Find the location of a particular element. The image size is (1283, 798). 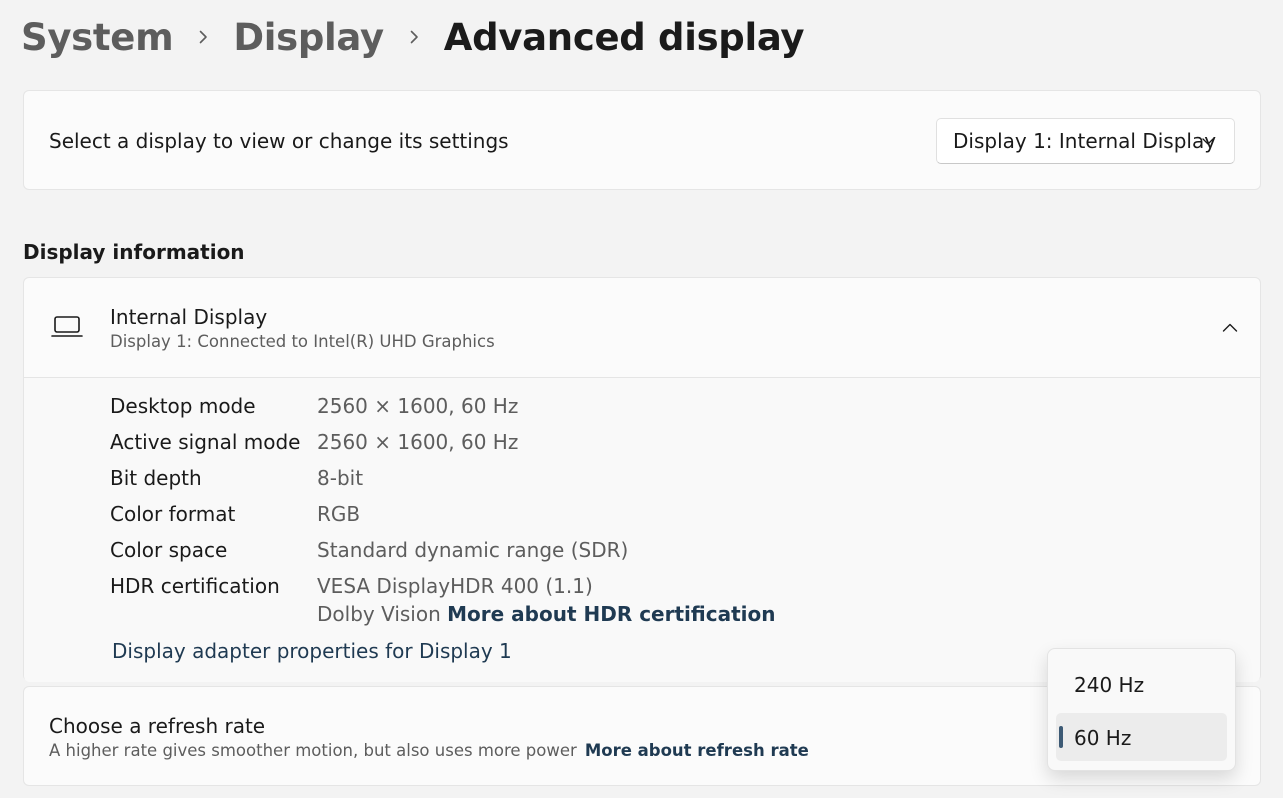

info-row-bit-depth: Bit depth 8-bit is located at coordinates (236, 481).